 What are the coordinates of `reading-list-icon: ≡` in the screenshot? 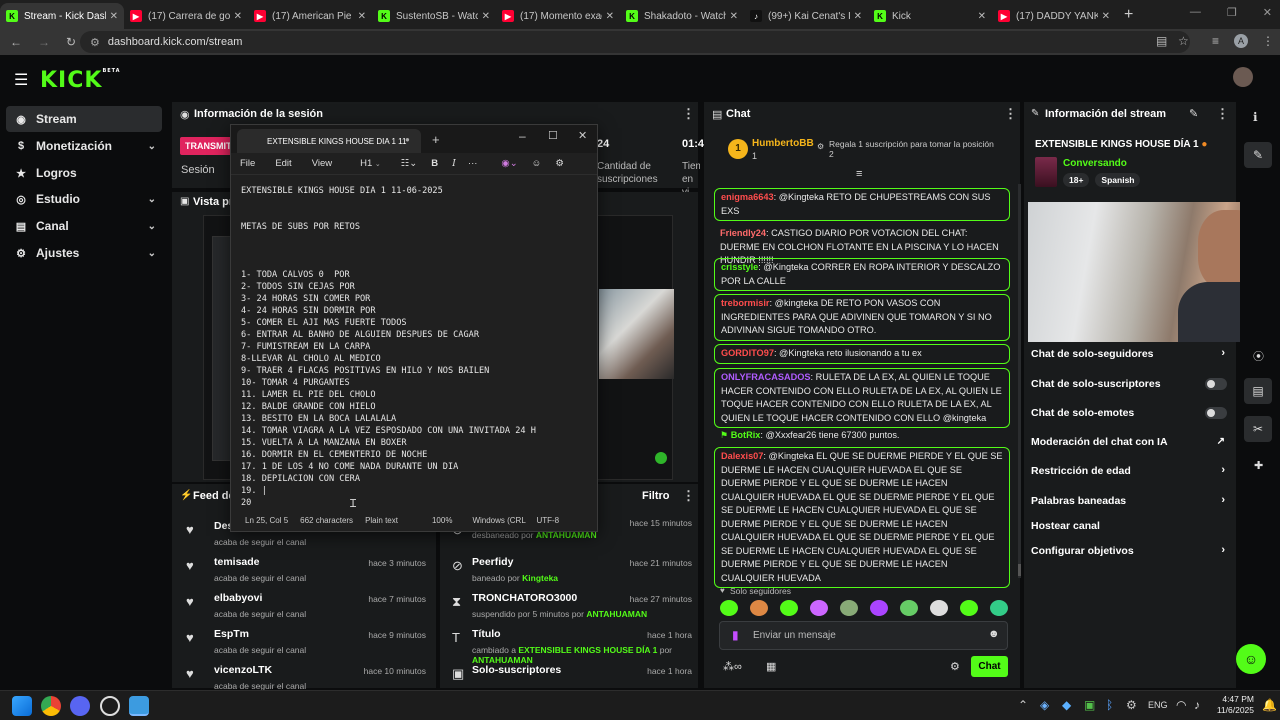 It's located at (1215, 41).